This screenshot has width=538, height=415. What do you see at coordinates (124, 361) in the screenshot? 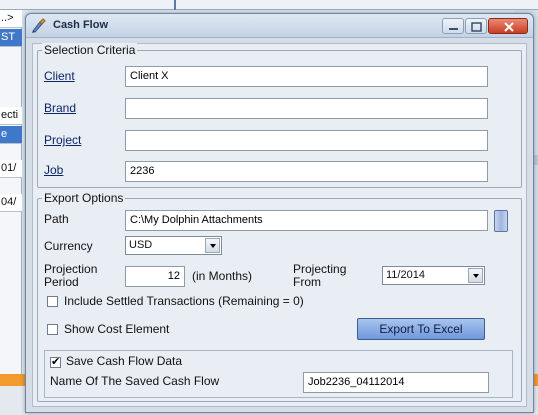
I see `save-cash-flow-label: Save Cash Flow Data` at bounding box center [124, 361].